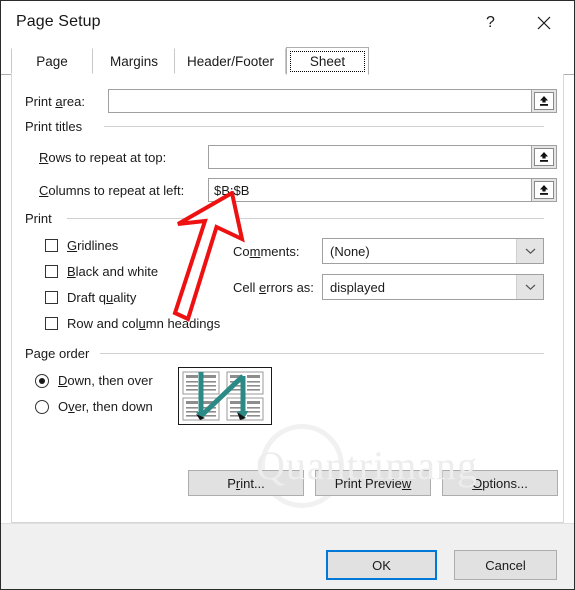 The height and width of the screenshot is (590, 575). What do you see at coordinates (102, 297) in the screenshot?
I see `checkbox-label: Draft quality` at bounding box center [102, 297].